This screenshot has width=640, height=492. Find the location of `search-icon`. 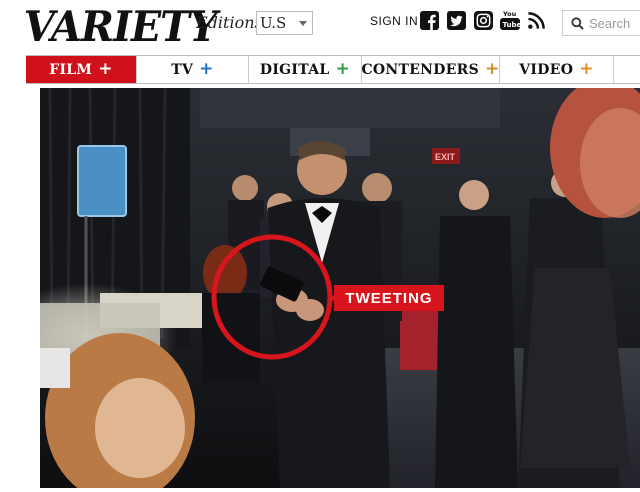

search-icon is located at coordinates (577, 23).